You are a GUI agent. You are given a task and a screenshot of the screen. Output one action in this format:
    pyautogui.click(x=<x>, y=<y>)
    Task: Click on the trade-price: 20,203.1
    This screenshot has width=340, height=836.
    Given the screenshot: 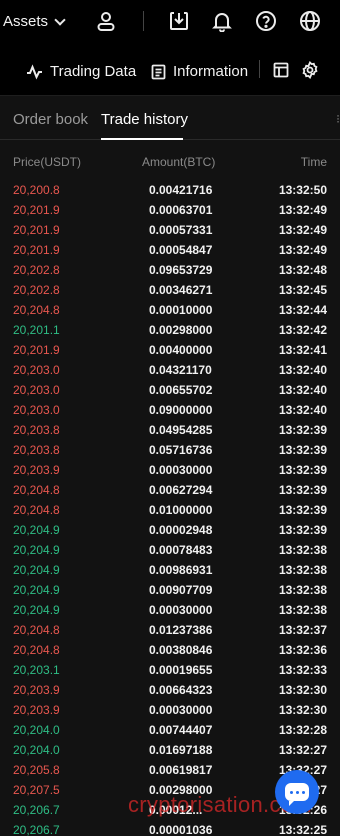 What is the action you would take?
    pyautogui.click(x=36, y=670)
    